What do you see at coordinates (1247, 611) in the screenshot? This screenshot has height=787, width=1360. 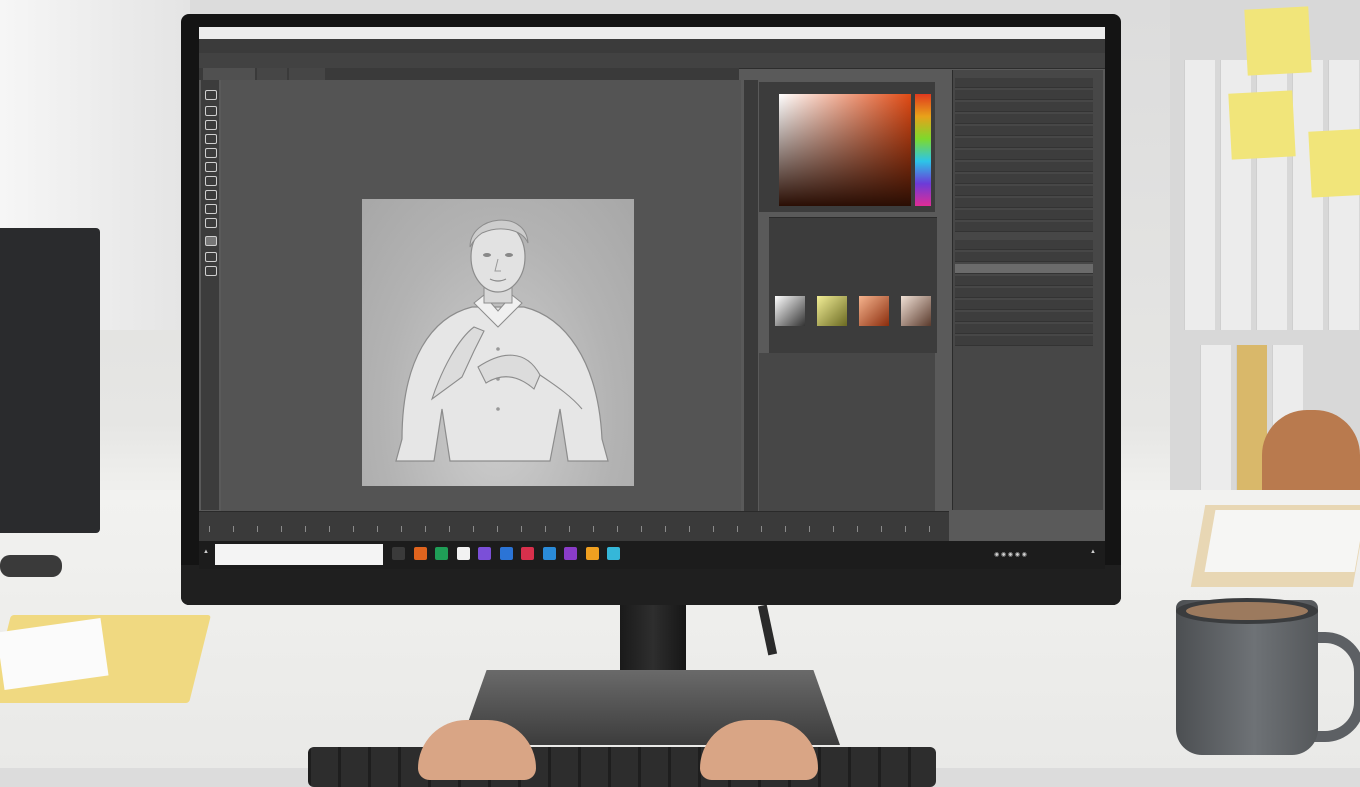 I see `coffee` at bounding box center [1247, 611].